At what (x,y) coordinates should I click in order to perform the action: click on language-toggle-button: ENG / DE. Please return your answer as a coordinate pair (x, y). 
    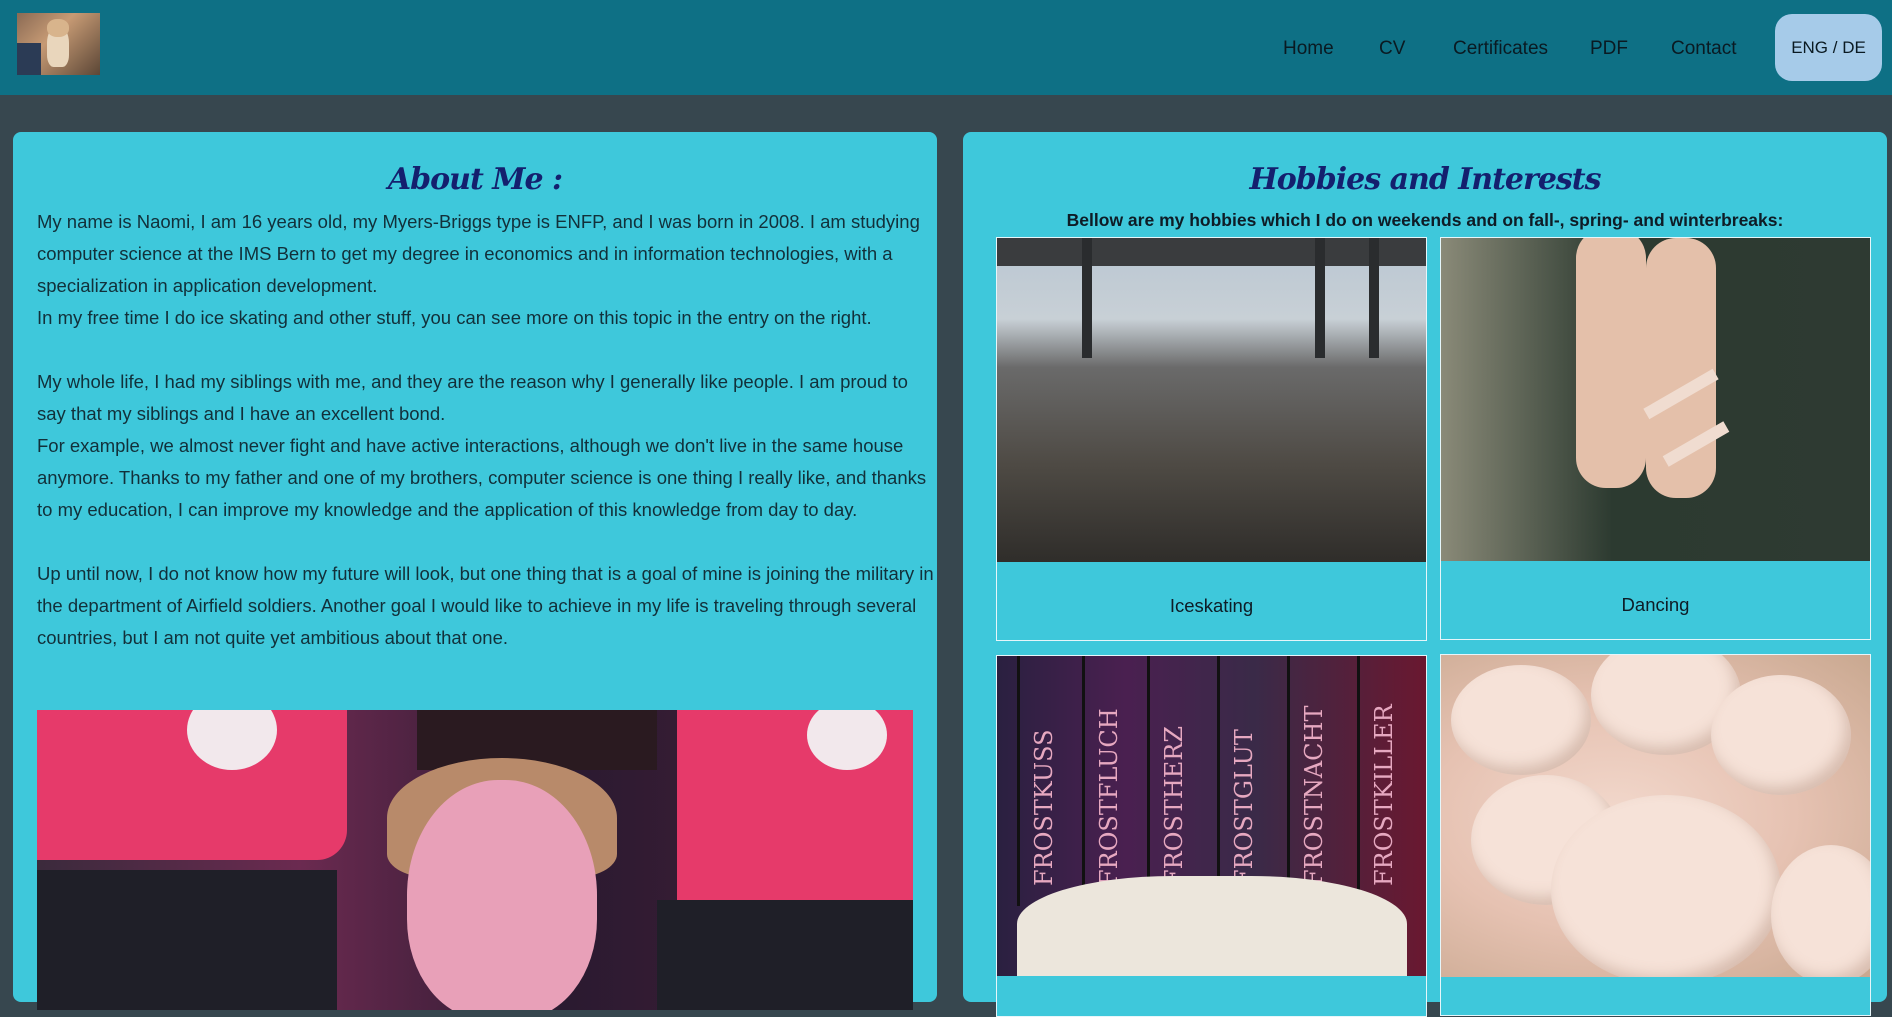
    Looking at the image, I should click on (1828, 47).